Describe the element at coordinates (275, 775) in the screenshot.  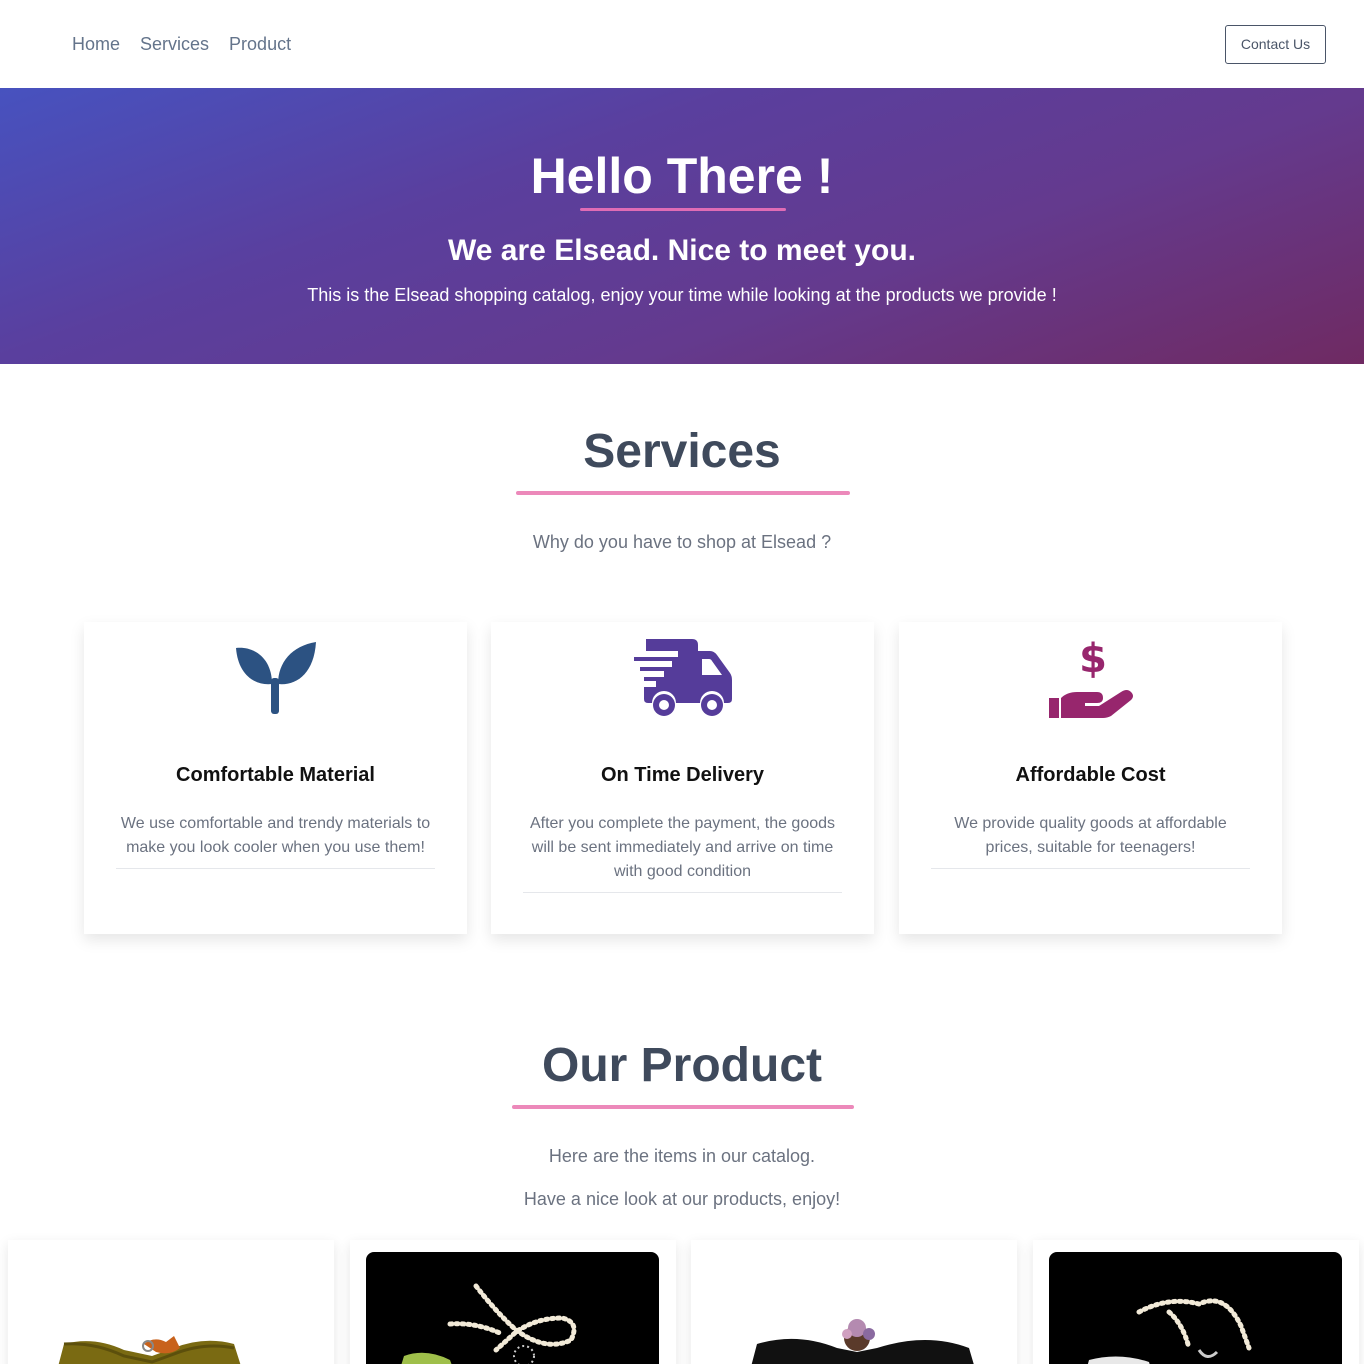
I see `service-card-title: Comfortable Material` at that location.